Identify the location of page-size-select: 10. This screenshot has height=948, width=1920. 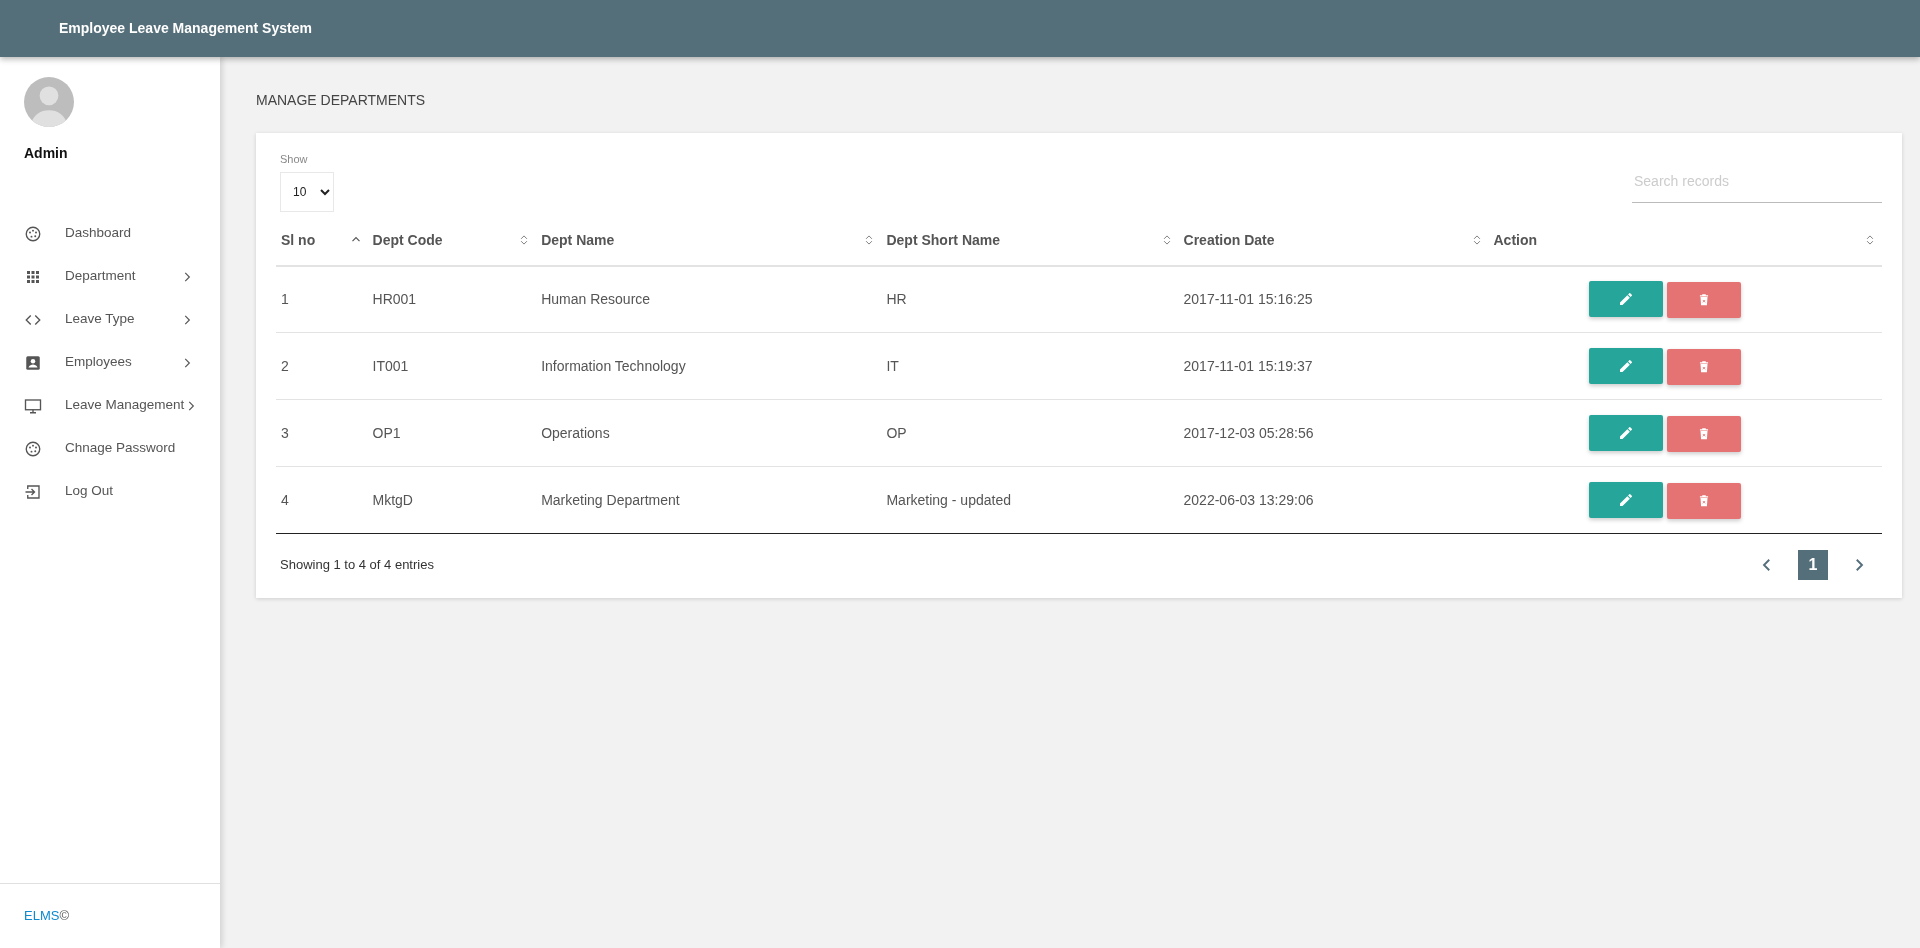
(307, 191).